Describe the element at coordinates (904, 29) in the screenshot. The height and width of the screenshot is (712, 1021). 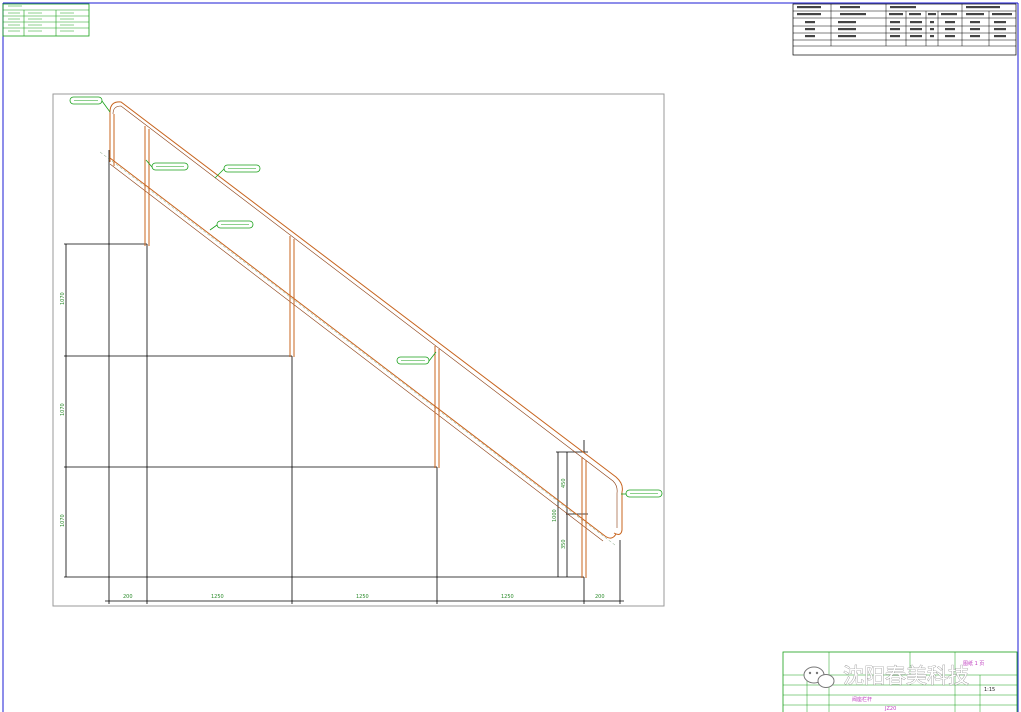
I see `parts-table` at that location.